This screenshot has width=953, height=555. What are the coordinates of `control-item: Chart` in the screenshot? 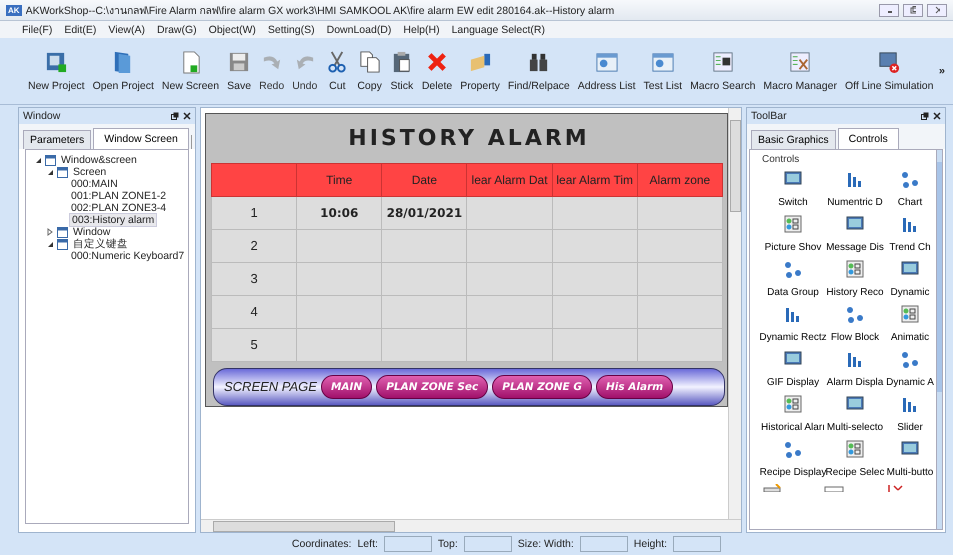 It's located at (910, 188).